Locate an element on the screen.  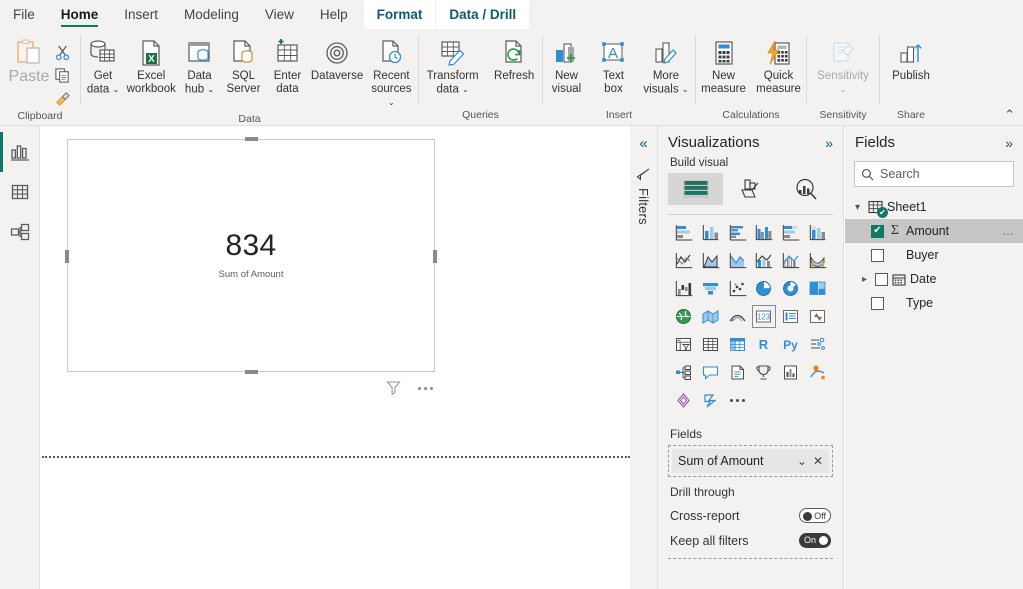
visual-type-treemap-chart is located at coordinates (817, 288).